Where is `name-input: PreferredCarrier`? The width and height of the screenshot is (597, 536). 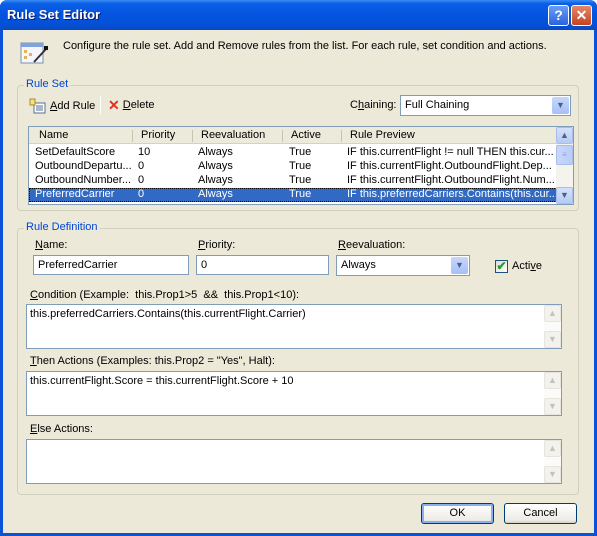
name-input: PreferredCarrier is located at coordinates (111, 265).